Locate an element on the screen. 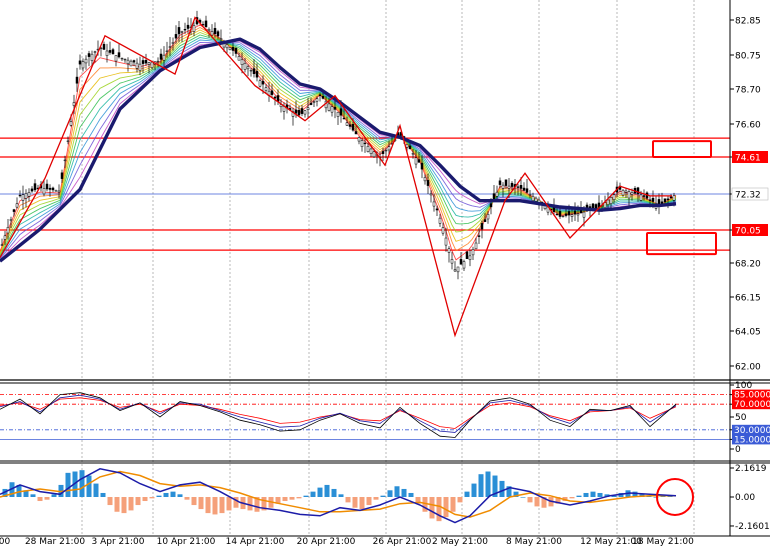  price-tick-label-6: 70.05 is located at coordinates (748, 232).